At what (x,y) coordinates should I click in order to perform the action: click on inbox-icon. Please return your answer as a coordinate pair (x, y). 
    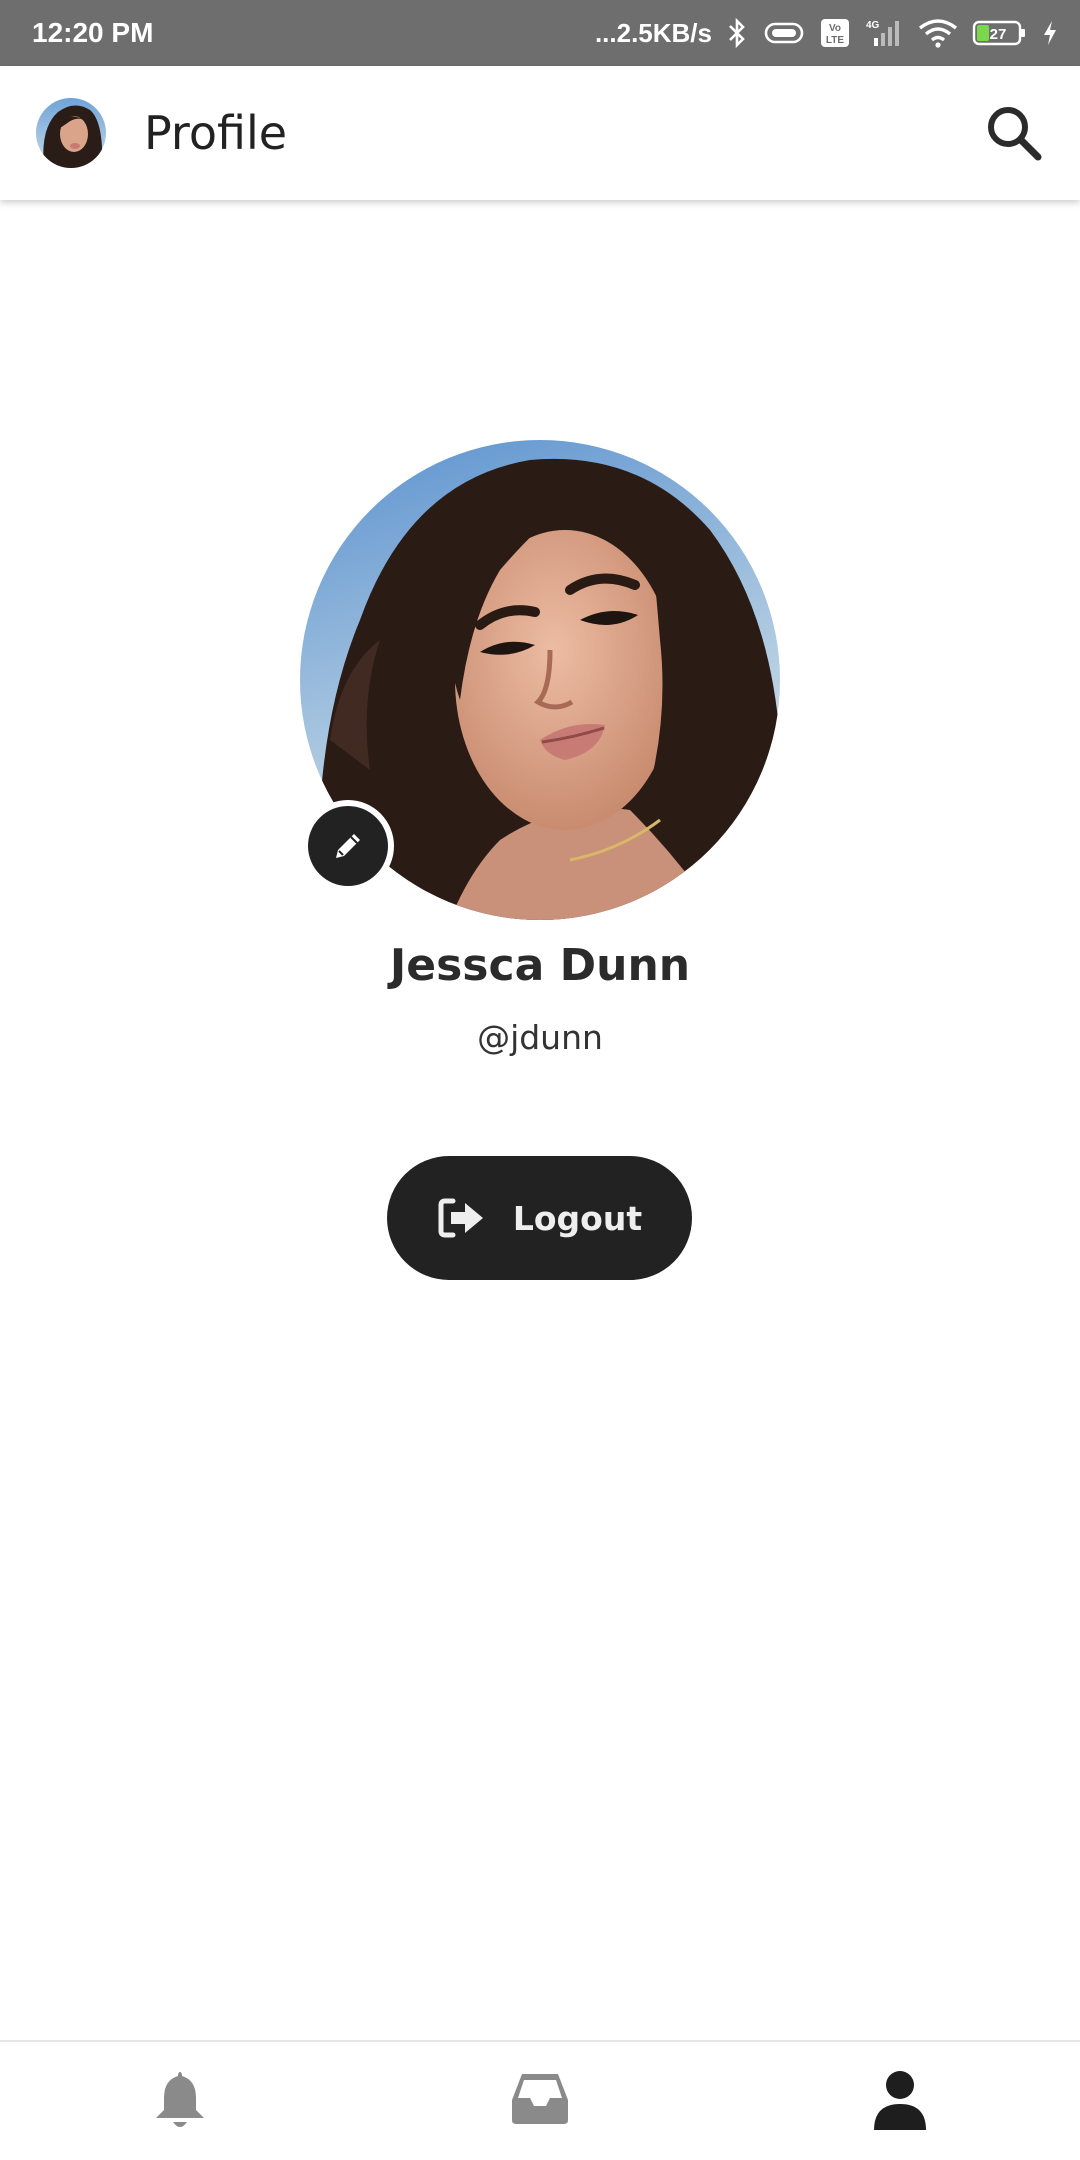
    Looking at the image, I should click on (540, 2099).